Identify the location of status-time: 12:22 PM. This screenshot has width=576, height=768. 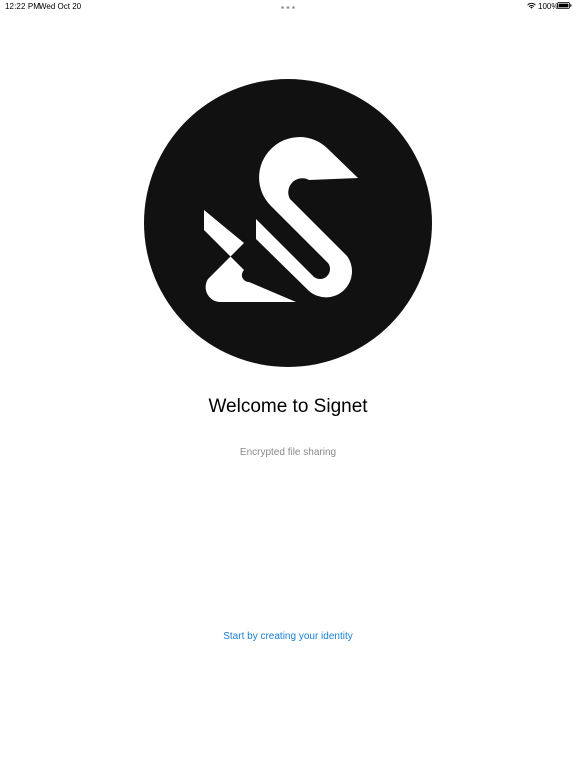
(23, 6).